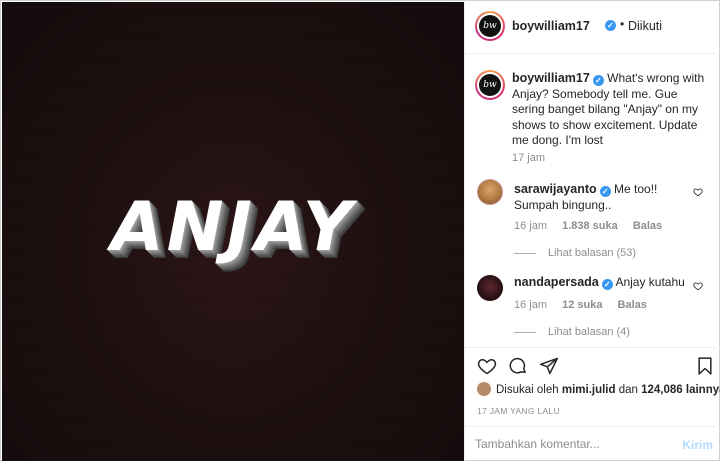  Describe the element at coordinates (529, 158) in the screenshot. I see `caption-time: 17 jam` at that location.